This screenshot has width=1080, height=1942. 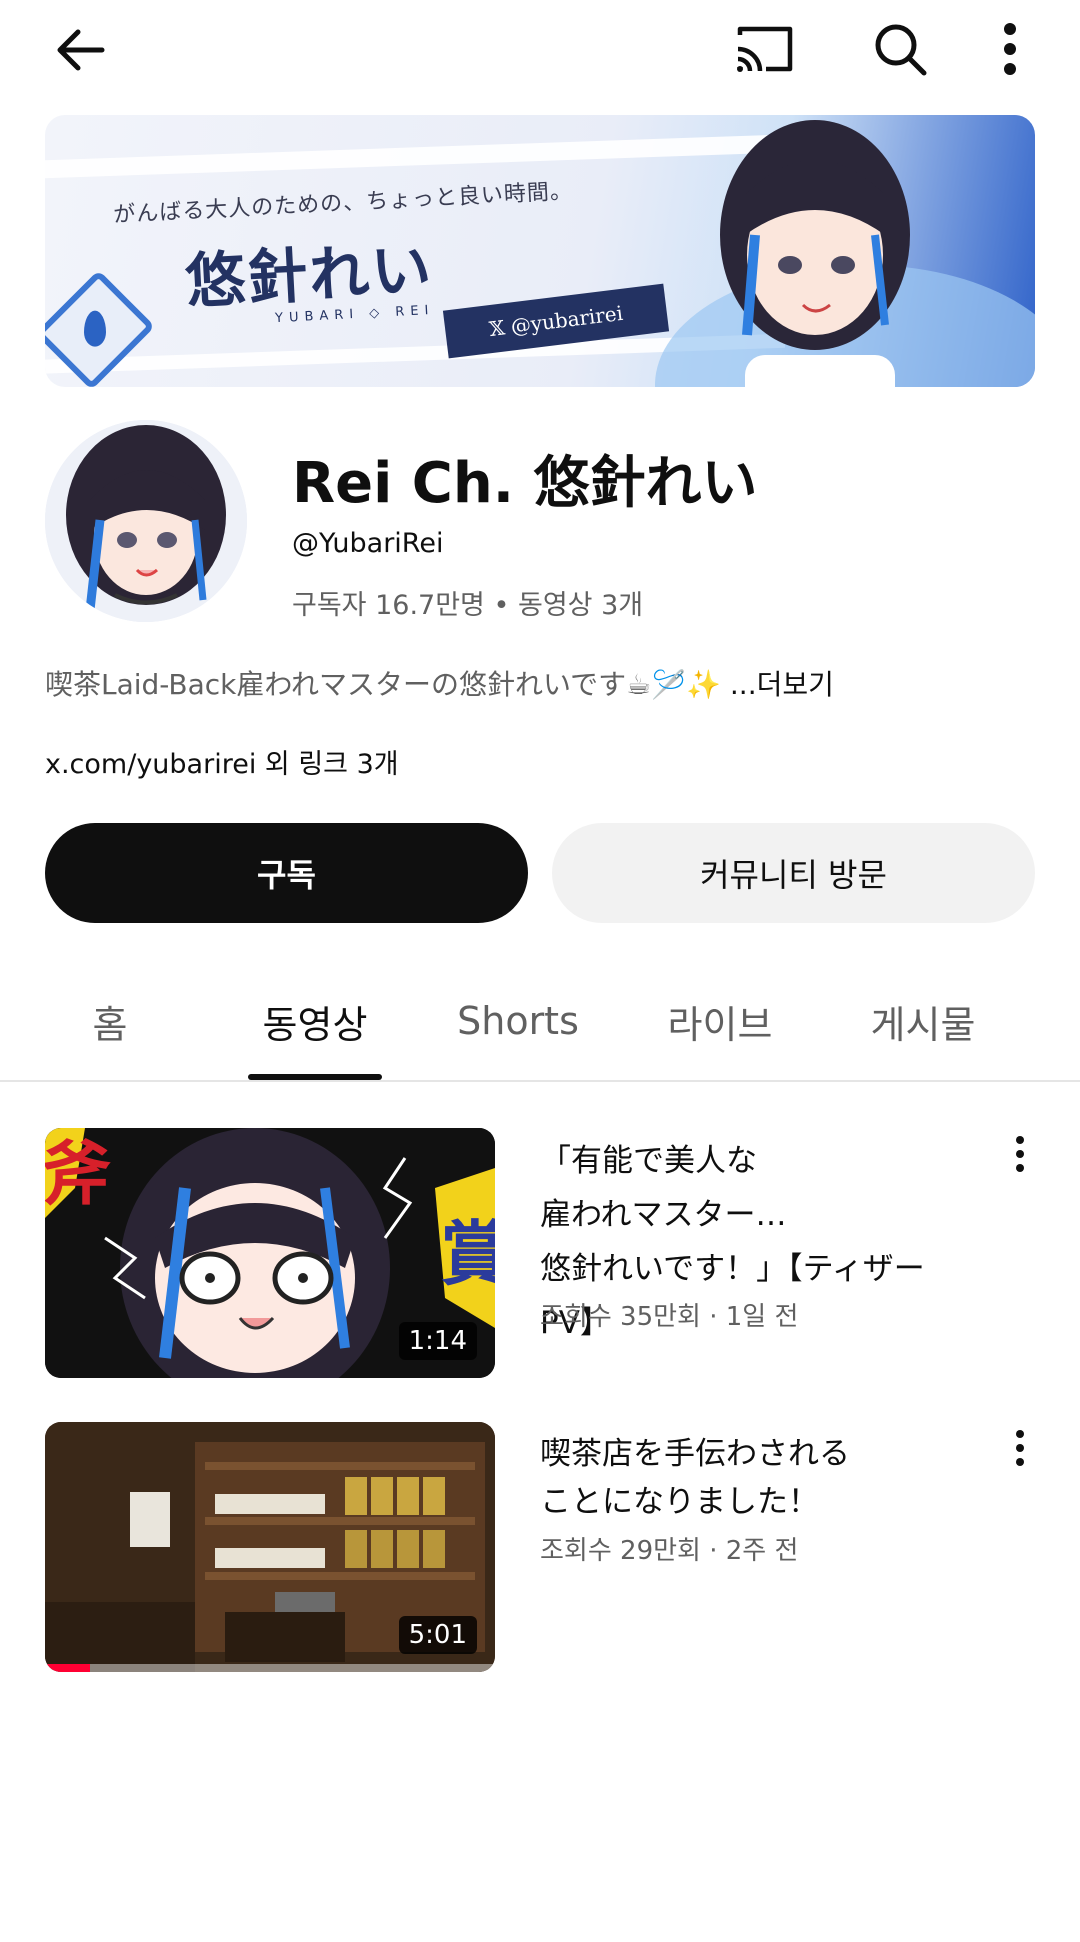 I want to click on svg-text: 賞, so click(x=467, y=1254).